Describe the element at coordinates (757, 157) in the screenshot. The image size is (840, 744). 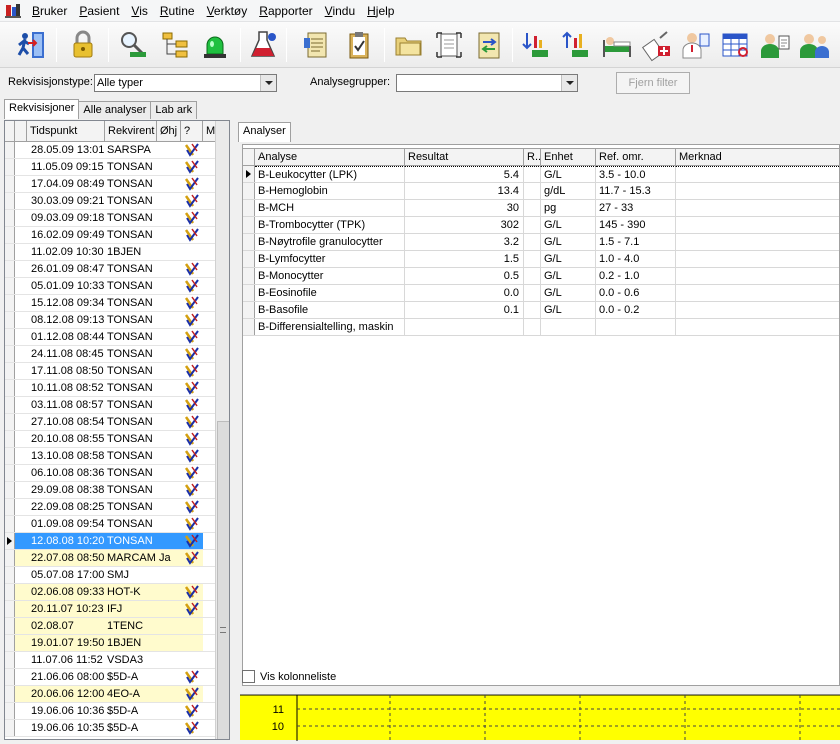
I see `col-merknad: Merknad` at that location.